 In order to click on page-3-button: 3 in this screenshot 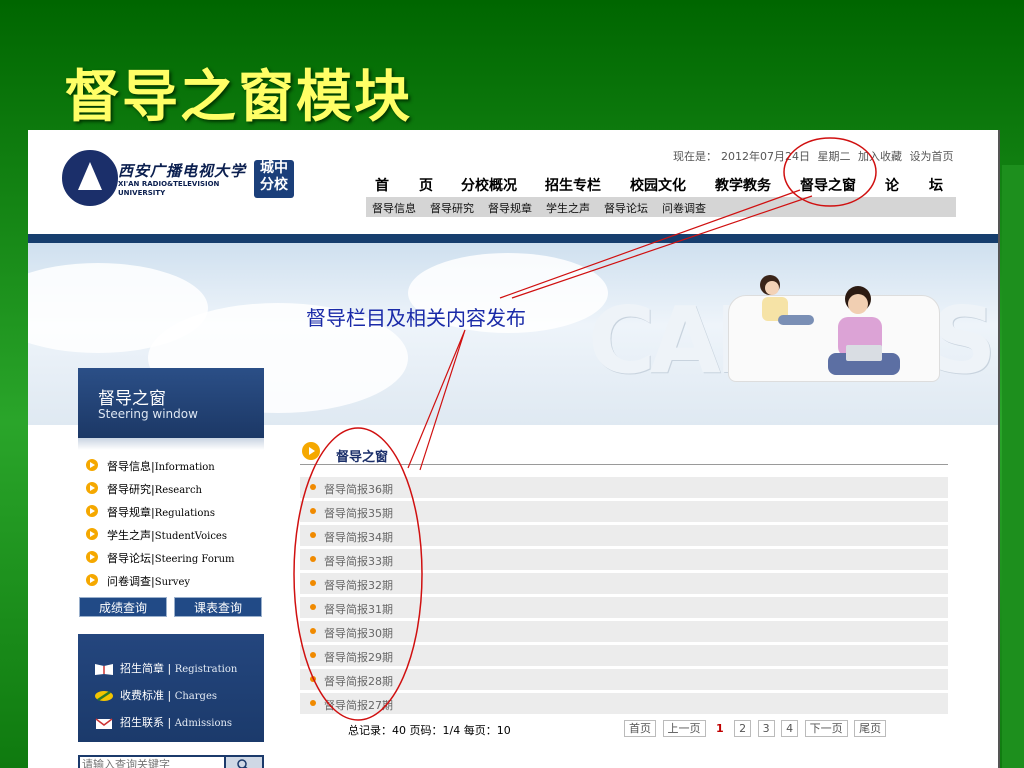, I will do `click(766, 728)`.